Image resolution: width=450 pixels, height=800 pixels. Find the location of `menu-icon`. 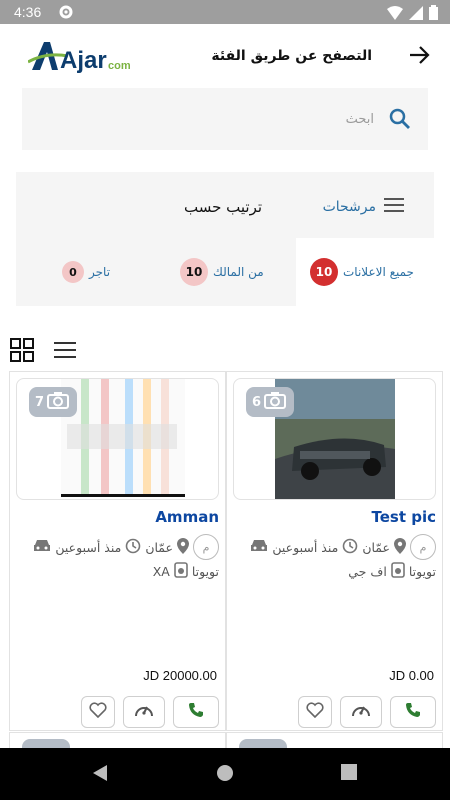

menu-icon is located at coordinates (395, 207).